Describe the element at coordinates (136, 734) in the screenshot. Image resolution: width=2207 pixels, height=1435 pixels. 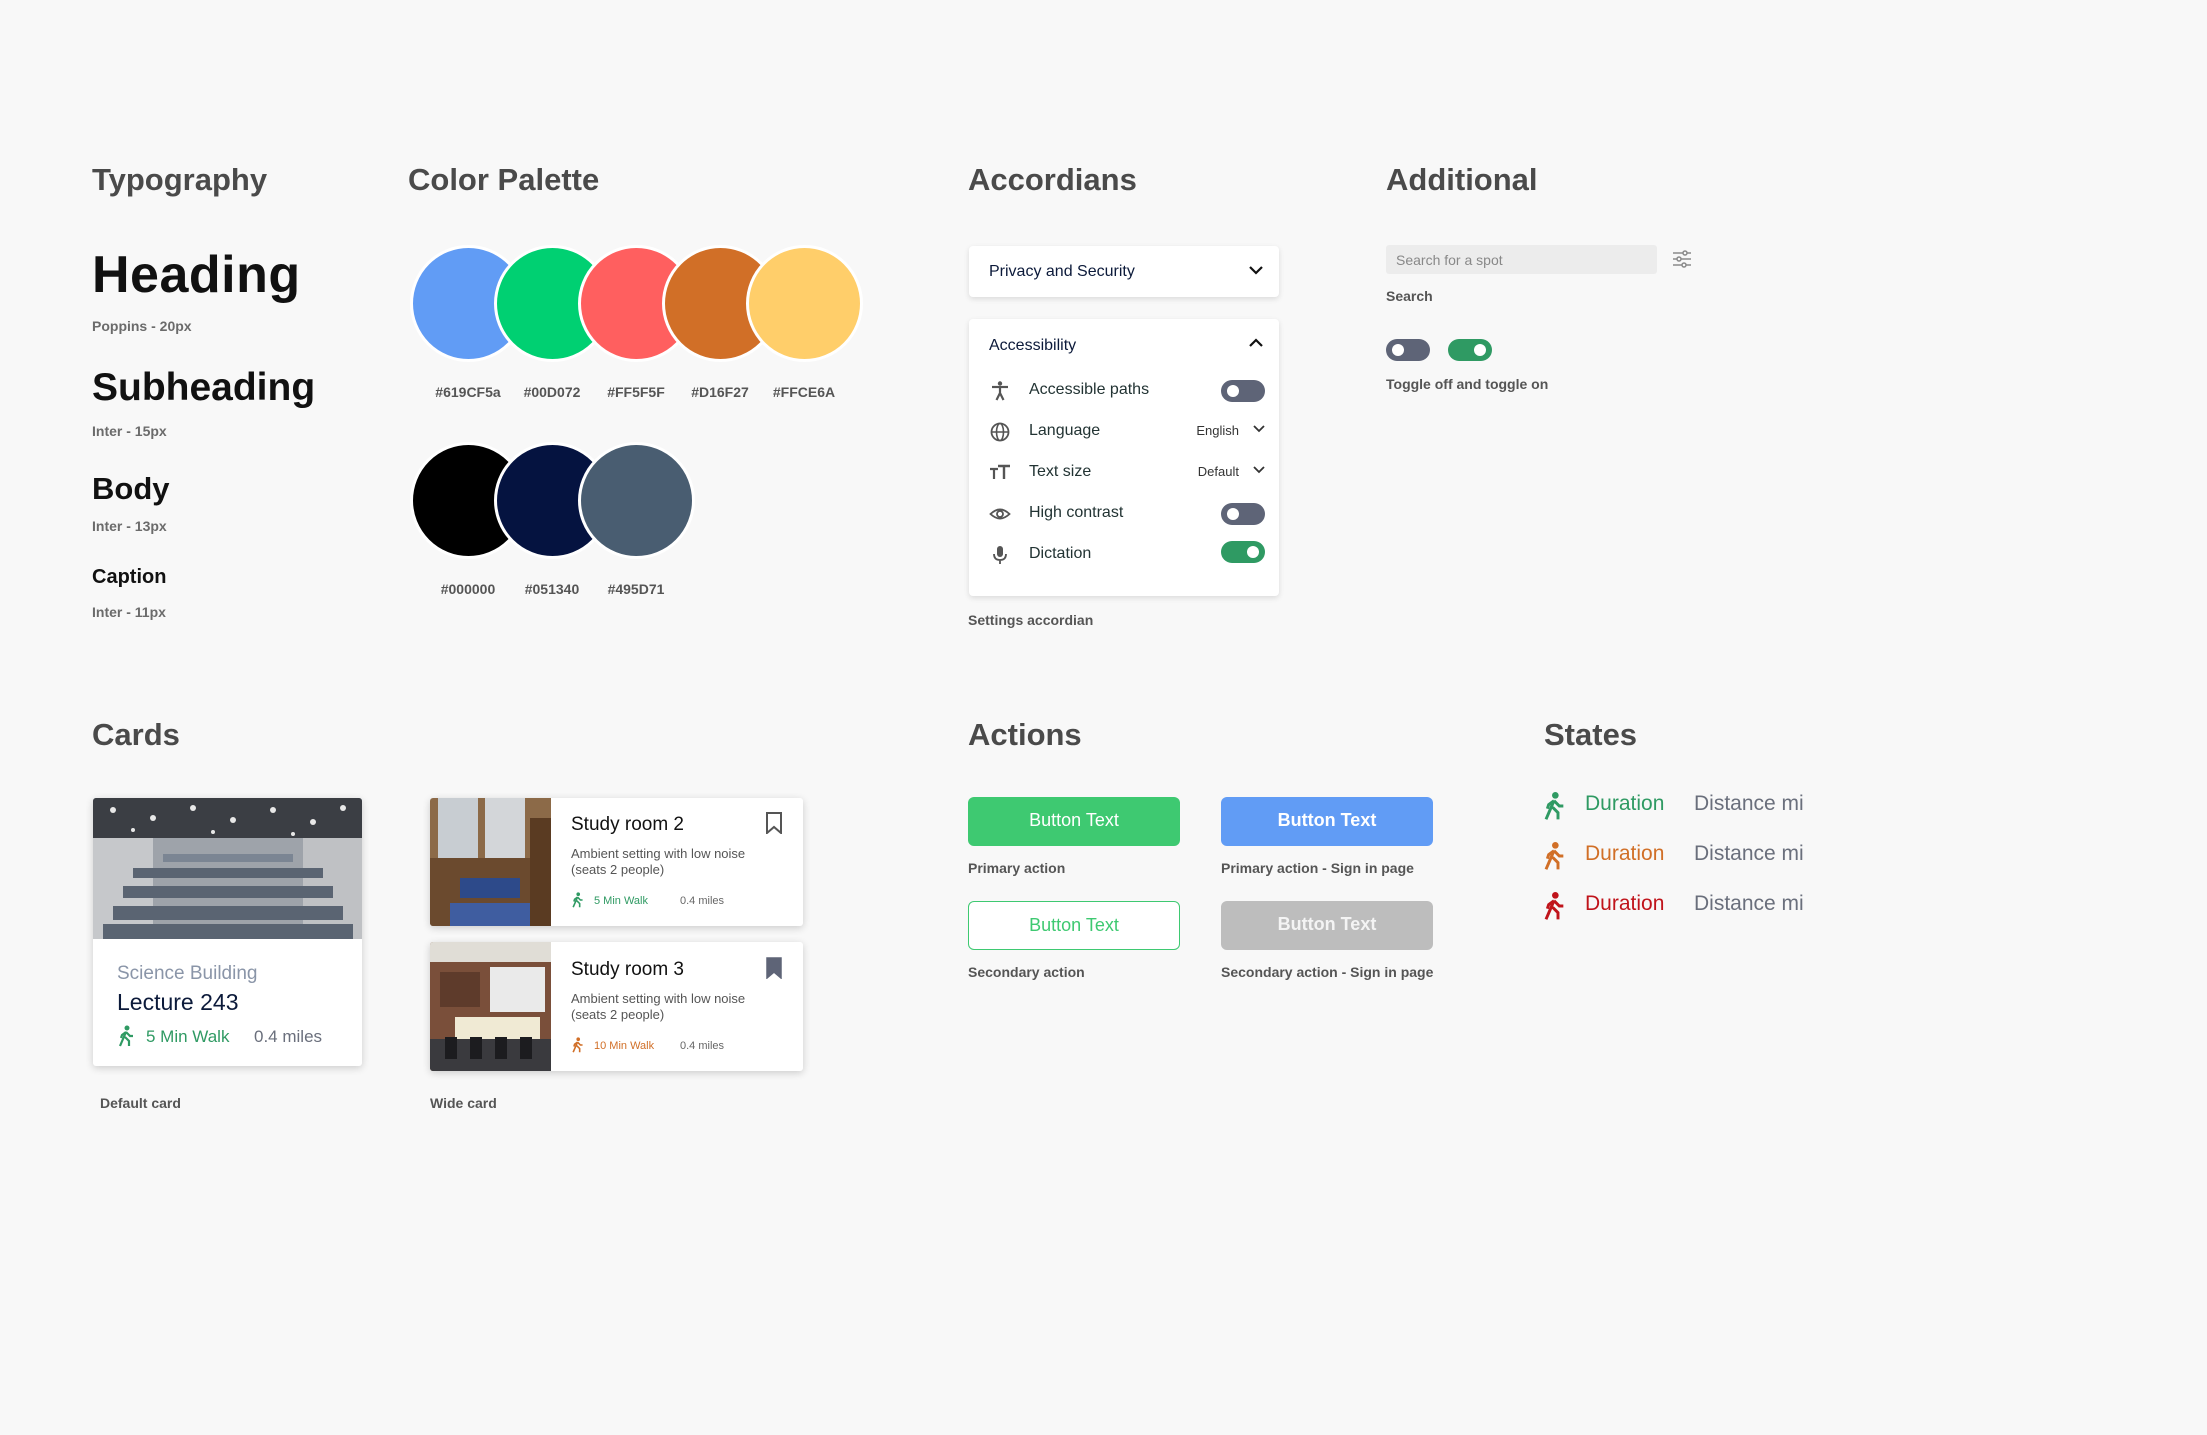
I see `cards-title: Cards` at that location.